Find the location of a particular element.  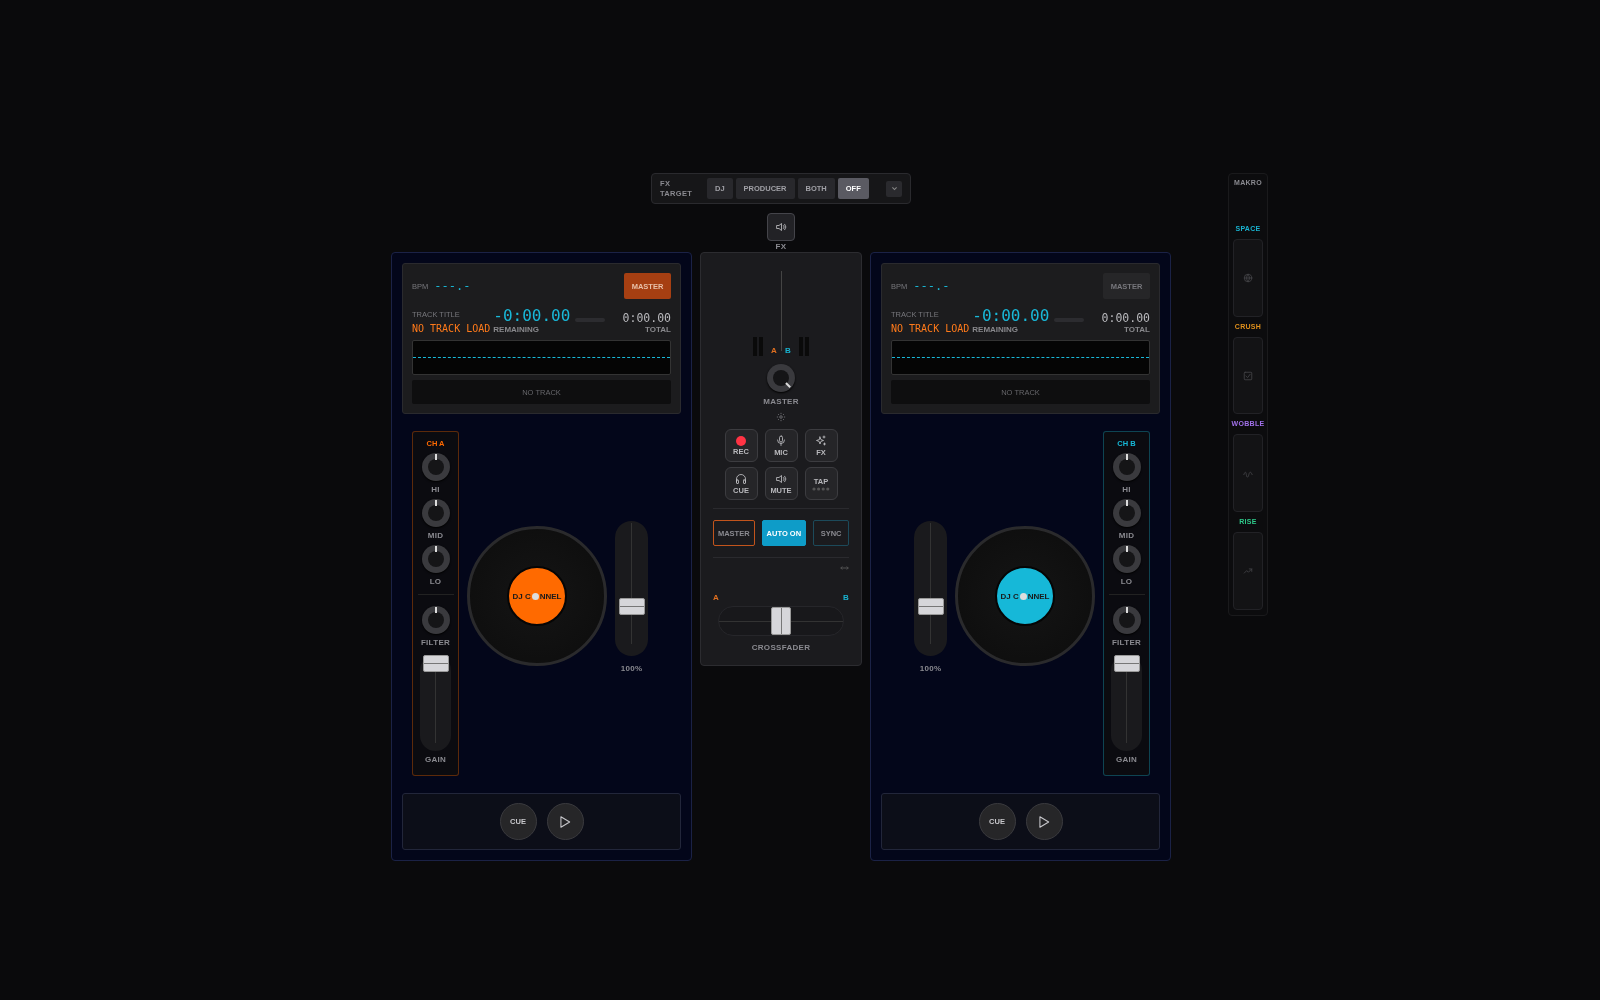

crossfader-title: CROSSFADER is located at coordinates (781, 648).